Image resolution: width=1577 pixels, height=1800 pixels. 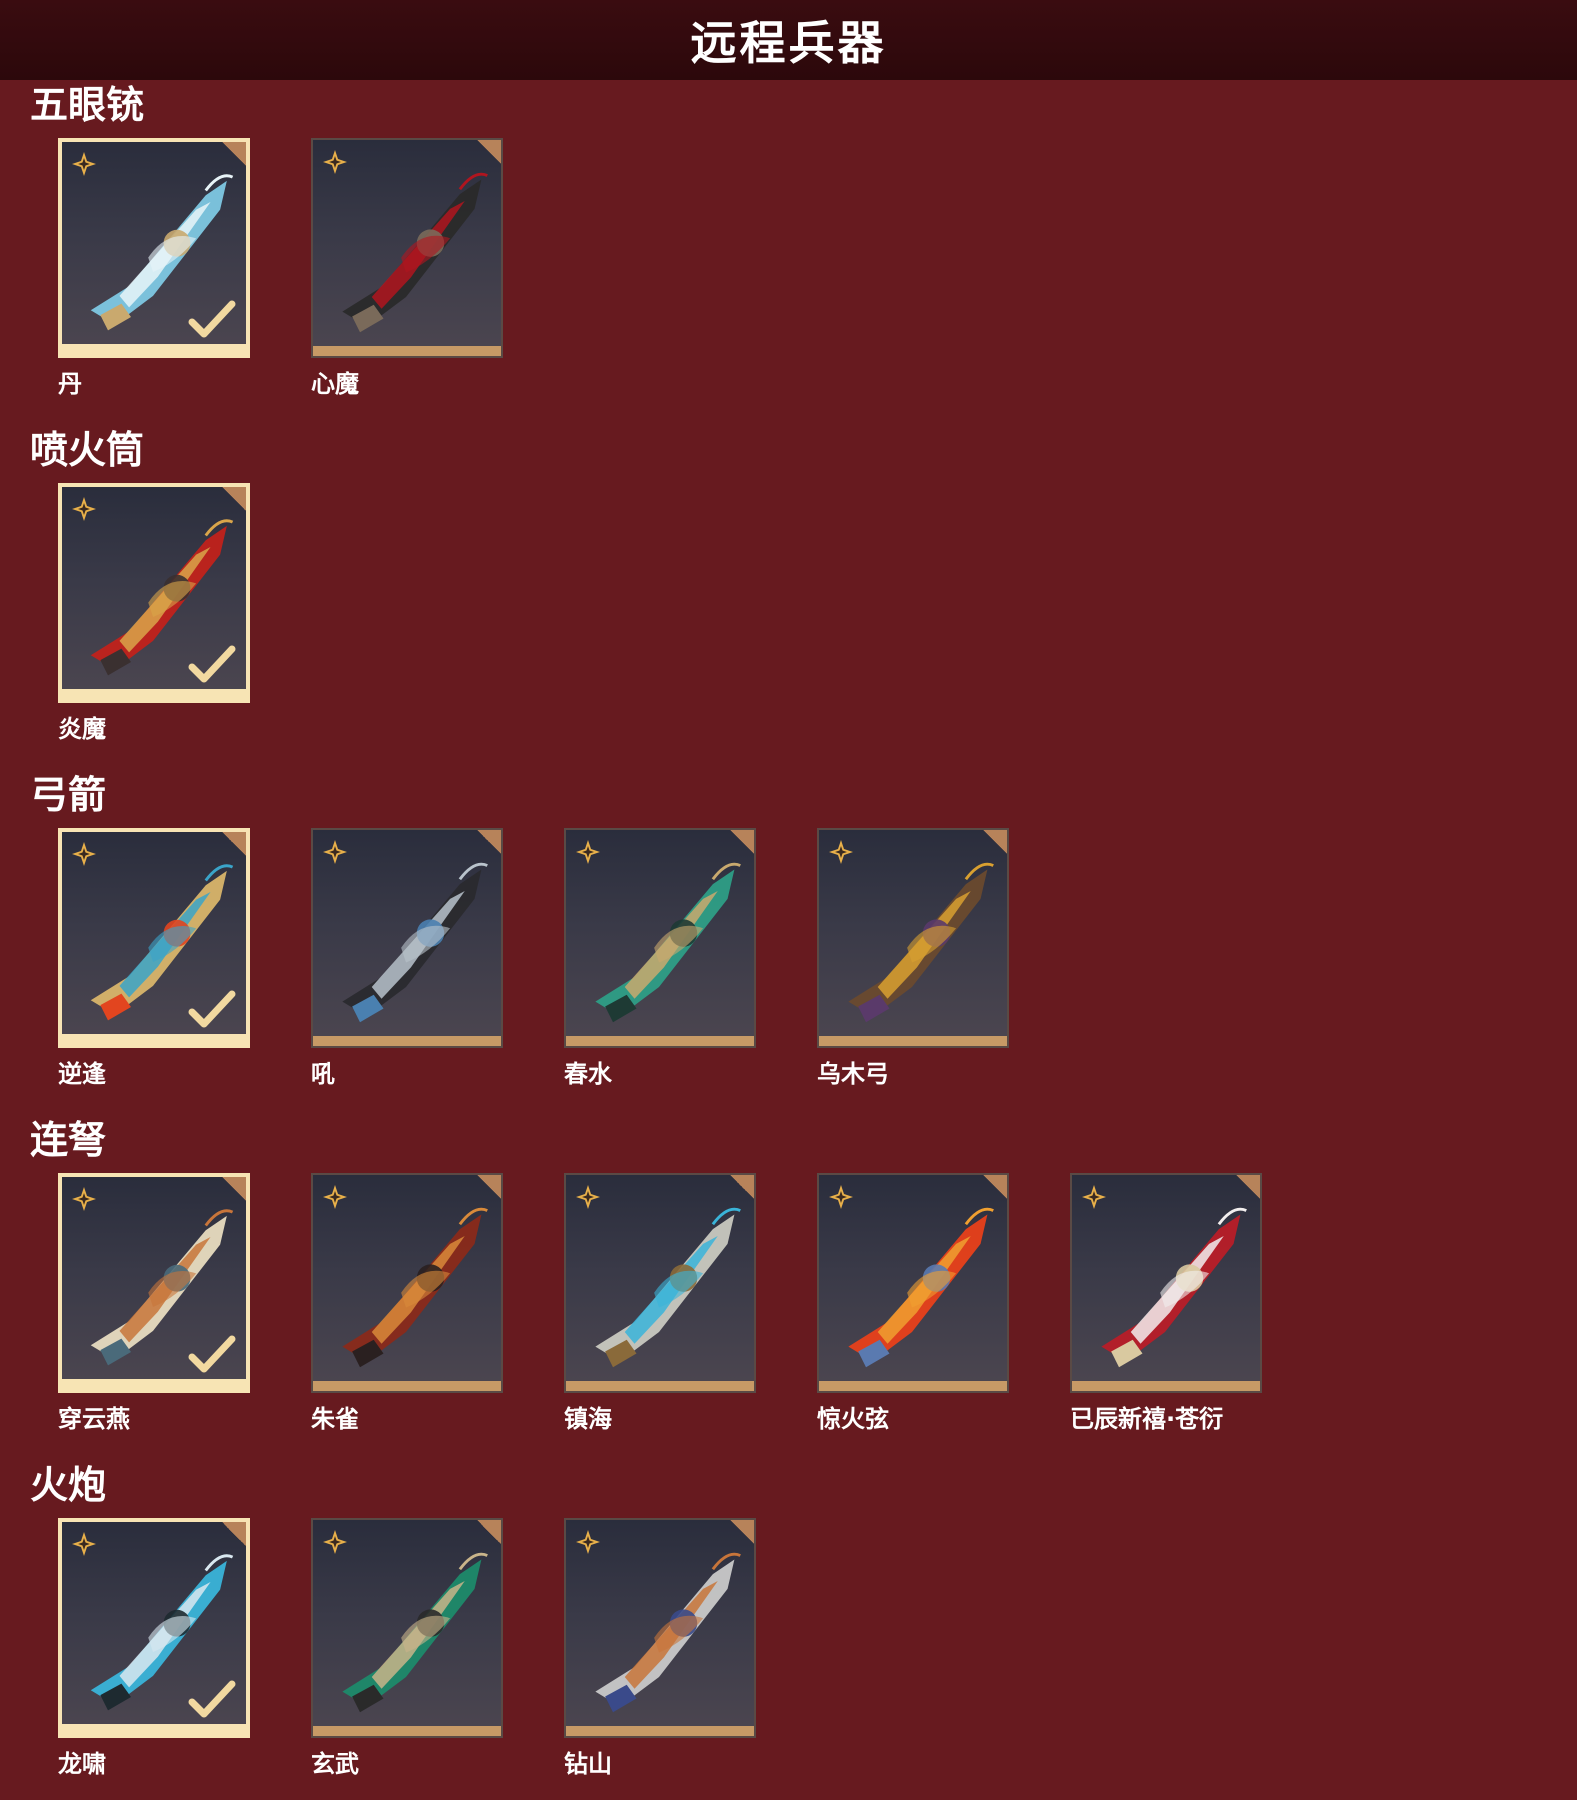 What do you see at coordinates (82, 729) in the screenshot?
I see `weapon-name: 炎魔` at bounding box center [82, 729].